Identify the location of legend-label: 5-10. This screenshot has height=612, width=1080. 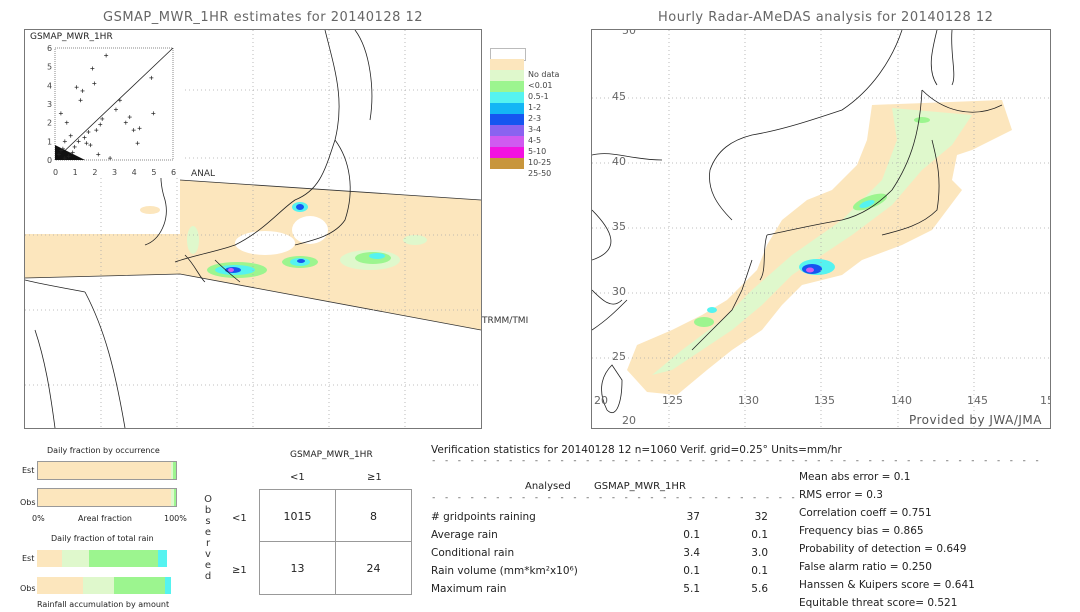
(537, 151).